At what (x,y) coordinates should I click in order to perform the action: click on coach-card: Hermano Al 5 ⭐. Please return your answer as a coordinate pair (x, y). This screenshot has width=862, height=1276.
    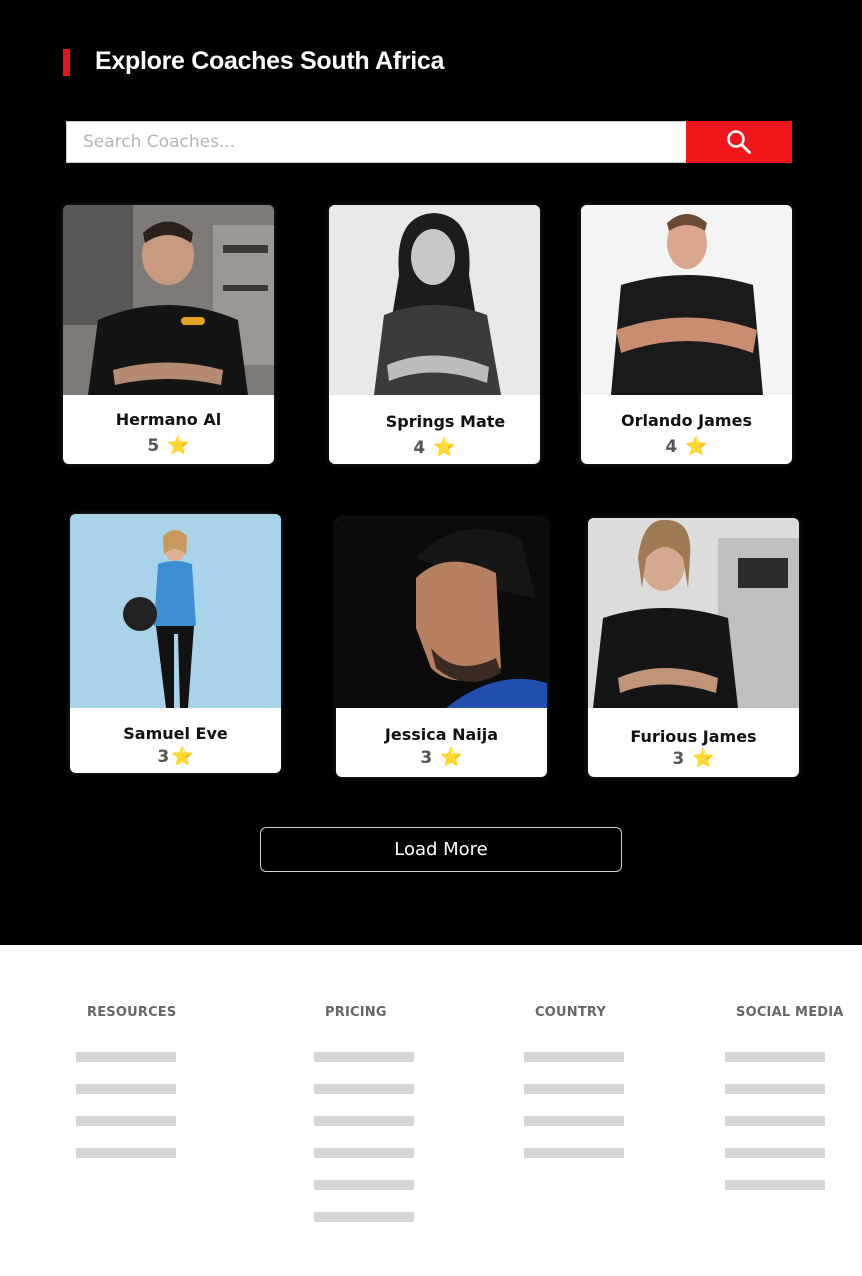
    Looking at the image, I should click on (168, 334).